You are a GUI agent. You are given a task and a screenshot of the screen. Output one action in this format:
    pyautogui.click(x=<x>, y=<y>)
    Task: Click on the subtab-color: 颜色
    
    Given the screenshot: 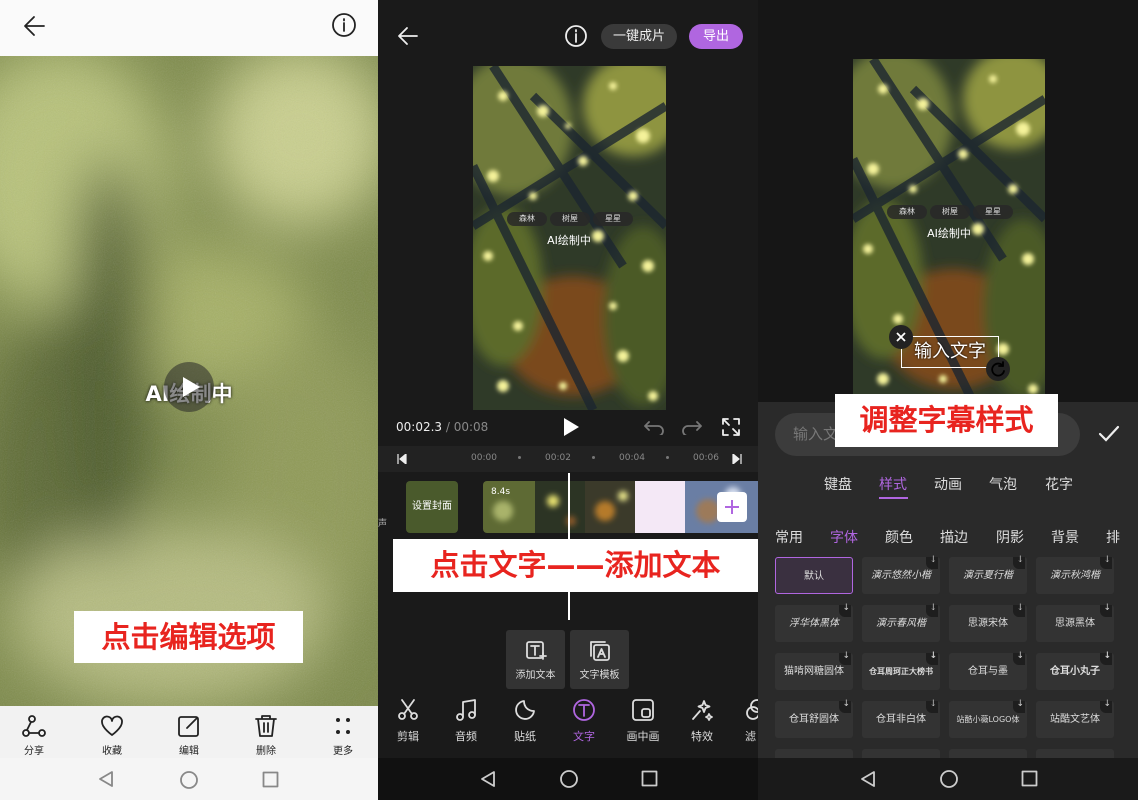 What is the action you would take?
    pyautogui.click(x=899, y=537)
    